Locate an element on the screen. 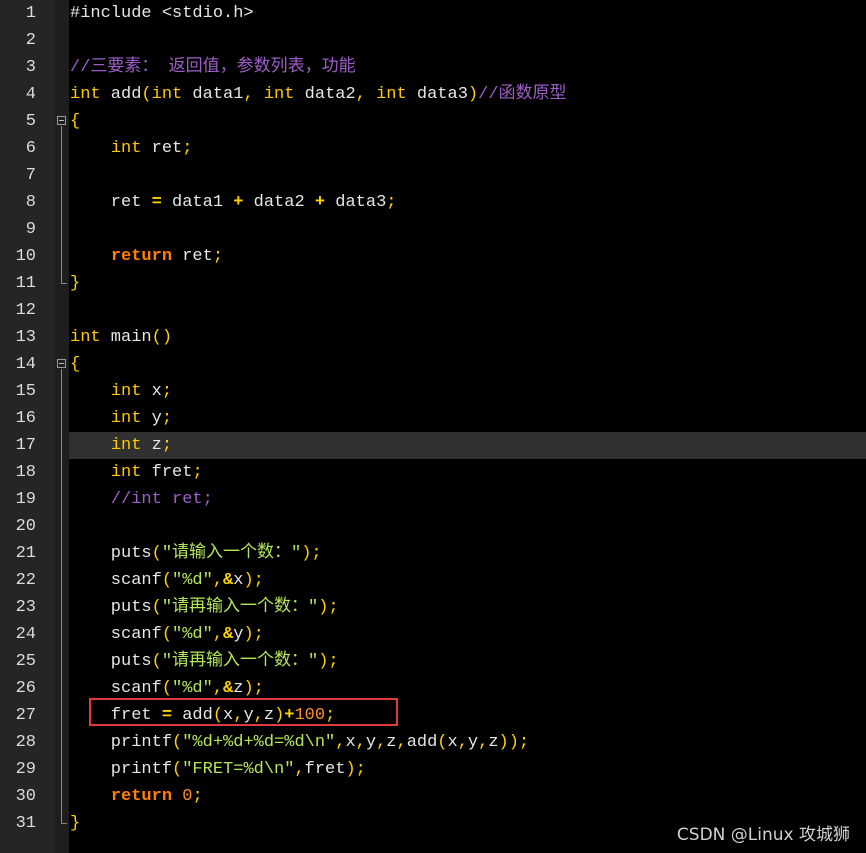  code-text: scanf("%d",&x); is located at coordinates (167, 580).